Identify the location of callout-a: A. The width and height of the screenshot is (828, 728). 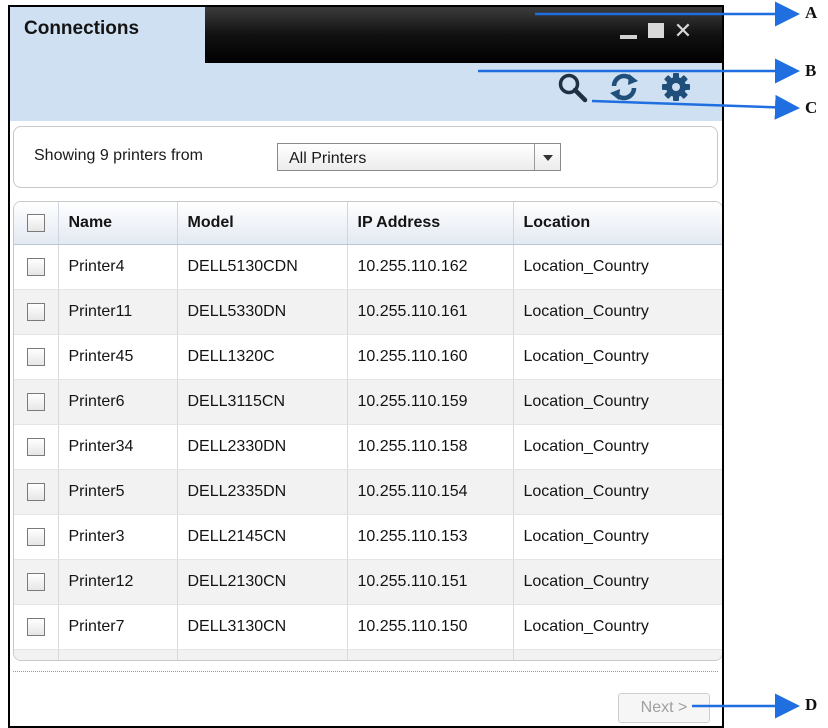
(811, 12).